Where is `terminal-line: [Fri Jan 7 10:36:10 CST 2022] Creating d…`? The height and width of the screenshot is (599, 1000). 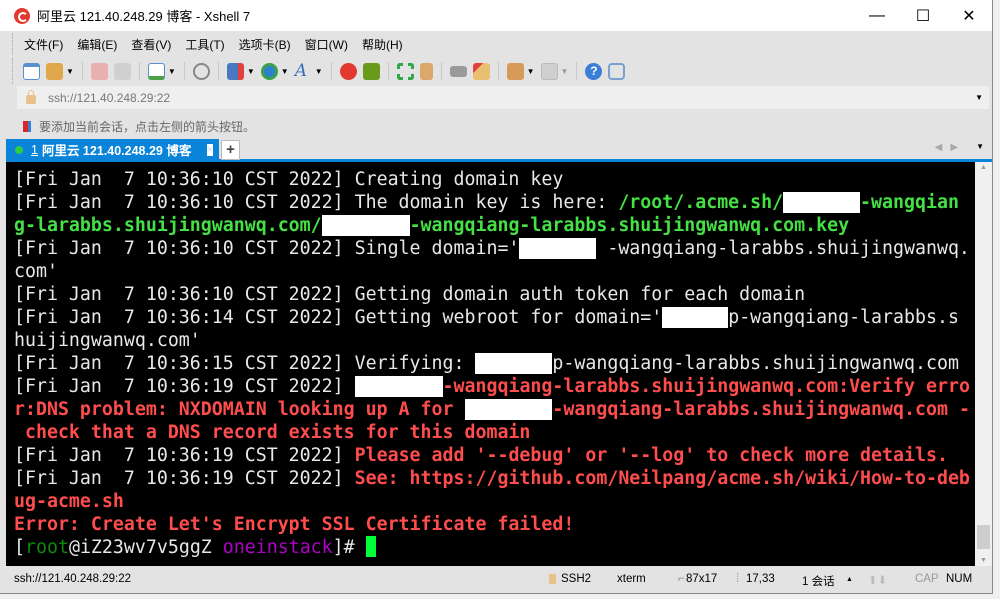
terminal-line: [Fri Jan 7 10:36:10 CST 2022] Creating d… is located at coordinates (492, 179).